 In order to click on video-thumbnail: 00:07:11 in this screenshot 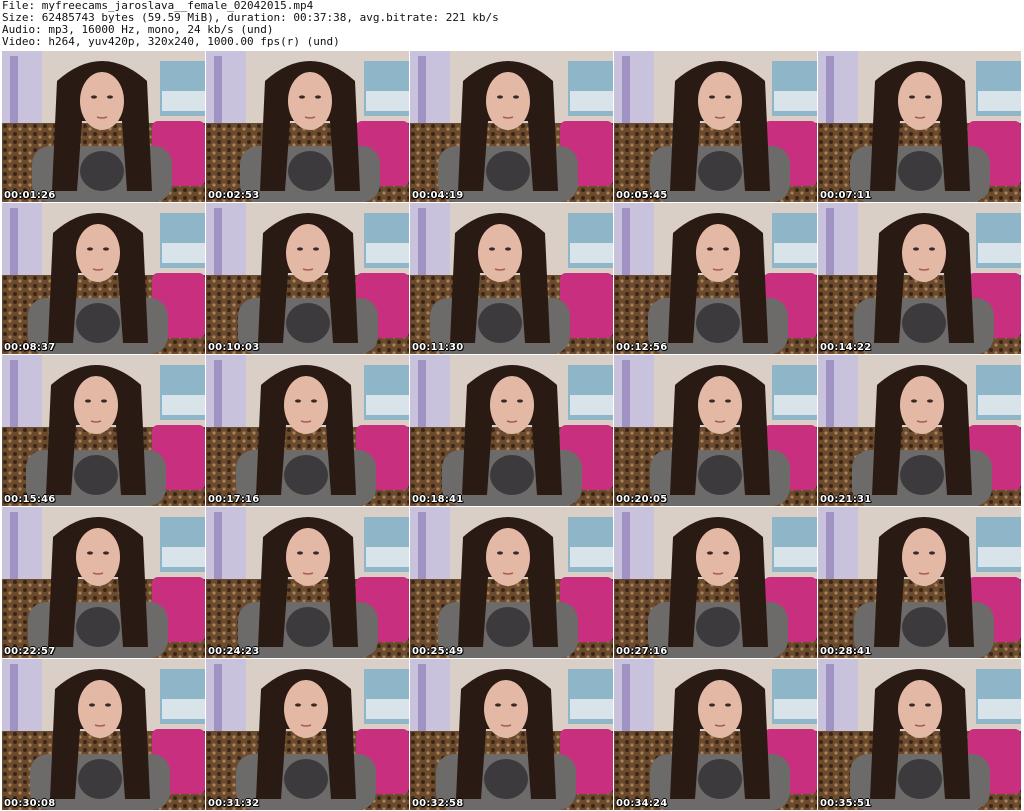, I will do `click(919, 126)`.